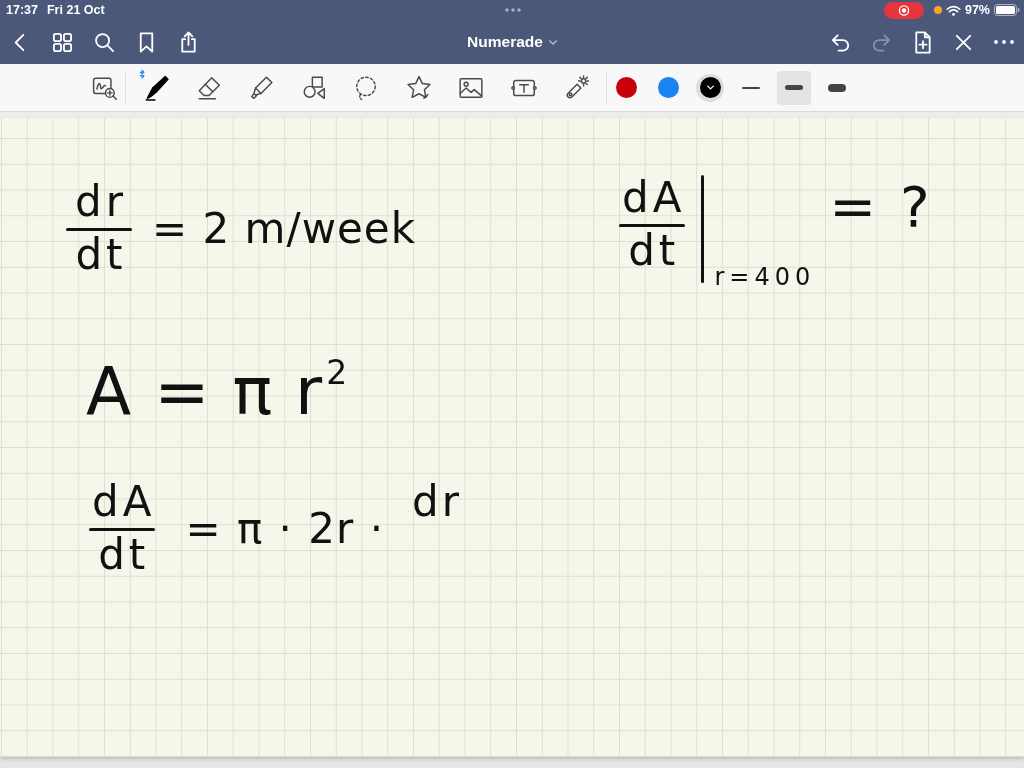 The width and height of the screenshot is (1024, 768). What do you see at coordinates (1004, 42) in the screenshot?
I see `more-icon` at bounding box center [1004, 42].